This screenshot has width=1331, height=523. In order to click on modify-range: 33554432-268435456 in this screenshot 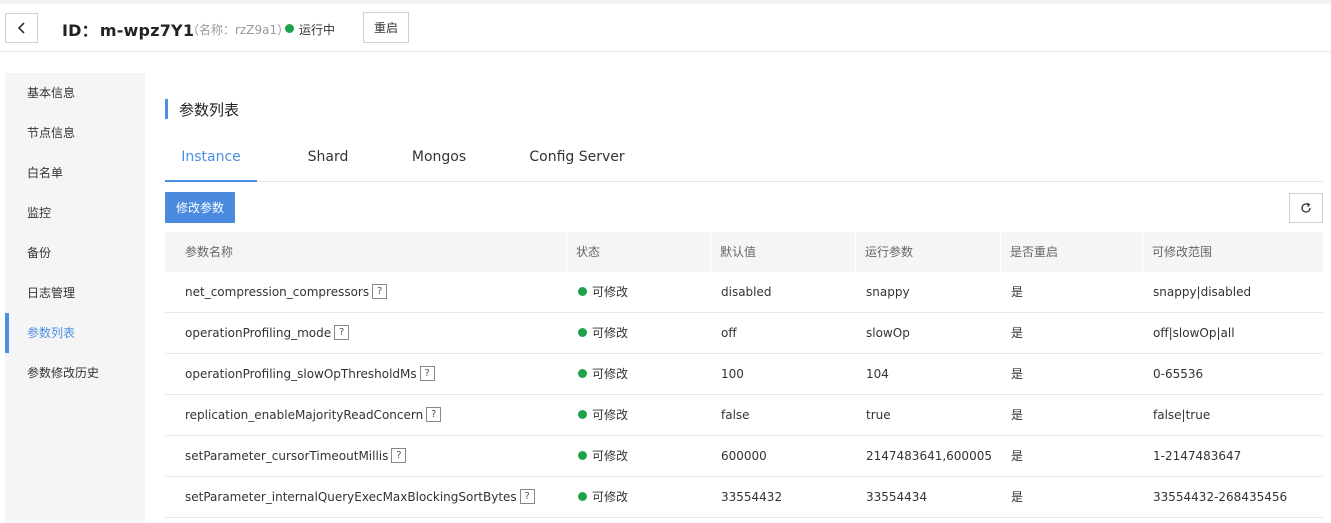, I will do `click(1220, 497)`.